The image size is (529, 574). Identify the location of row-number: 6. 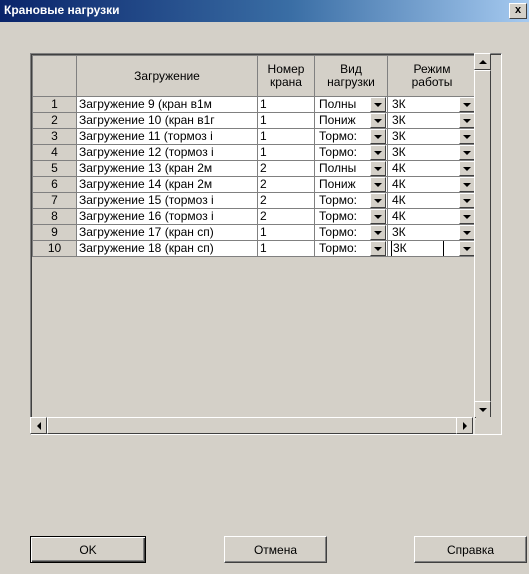
(54, 184).